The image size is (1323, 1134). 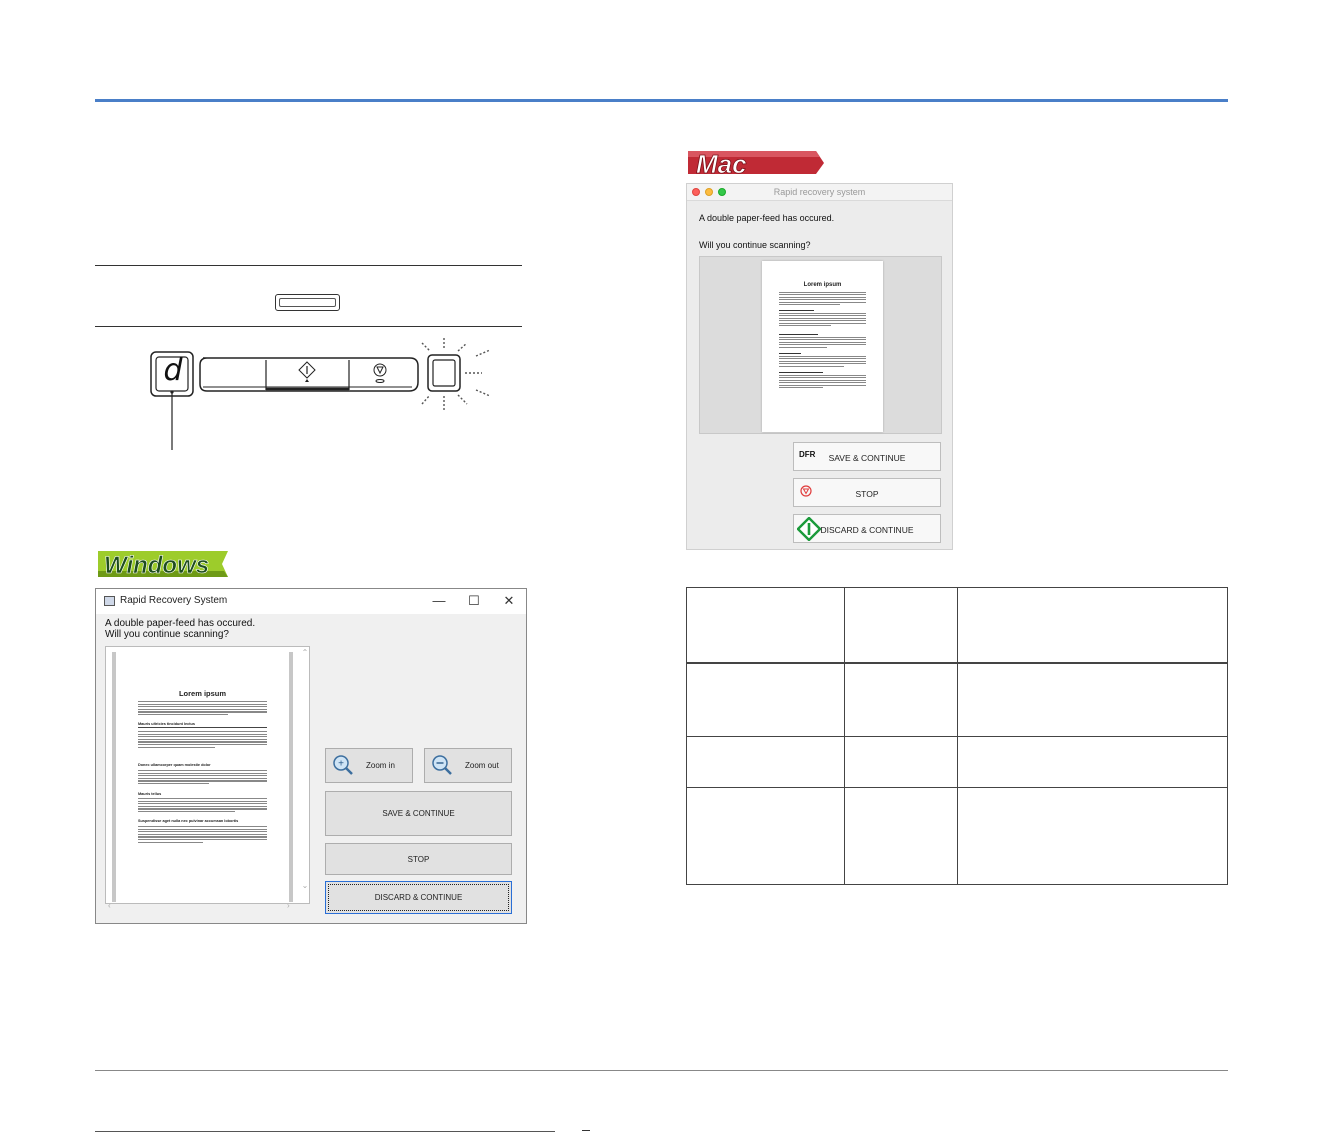 What do you see at coordinates (173, 370) in the screenshot?
I see `counter-char: d` at bounding box center [173, 370].